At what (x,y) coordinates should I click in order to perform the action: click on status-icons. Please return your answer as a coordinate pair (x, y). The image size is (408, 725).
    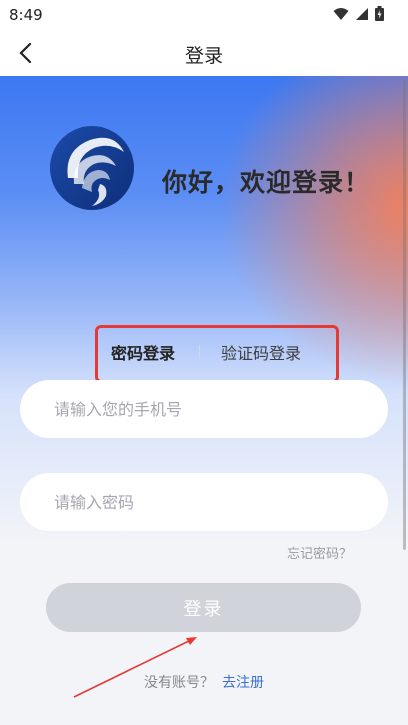
    Looking at the image, I should click on (358, 13).